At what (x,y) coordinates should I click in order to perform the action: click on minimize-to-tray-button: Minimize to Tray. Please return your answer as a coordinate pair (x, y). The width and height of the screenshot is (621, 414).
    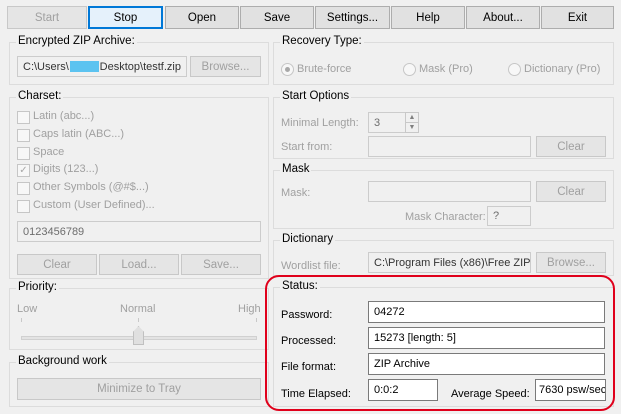
    Looking at the image, I should click on (139, 389).